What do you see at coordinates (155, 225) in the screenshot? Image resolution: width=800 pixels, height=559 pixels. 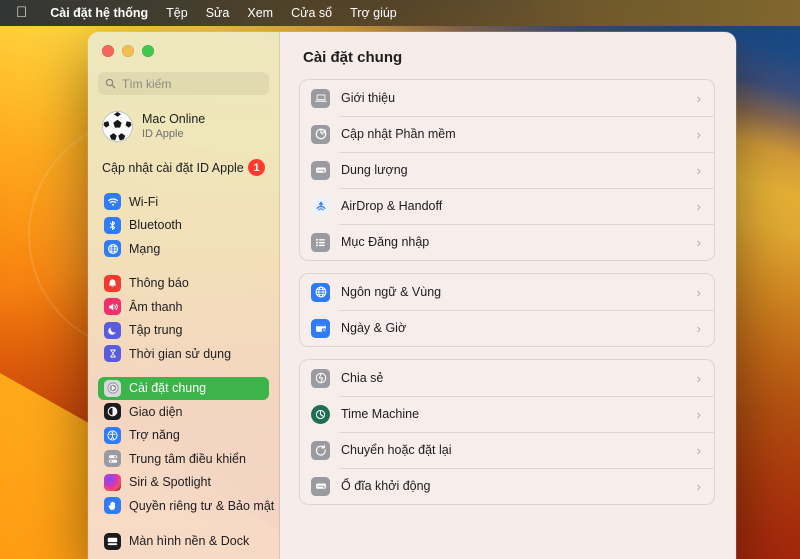 I see `sidebar-item-label: Bluetooth` at bounding box center [155, 225].